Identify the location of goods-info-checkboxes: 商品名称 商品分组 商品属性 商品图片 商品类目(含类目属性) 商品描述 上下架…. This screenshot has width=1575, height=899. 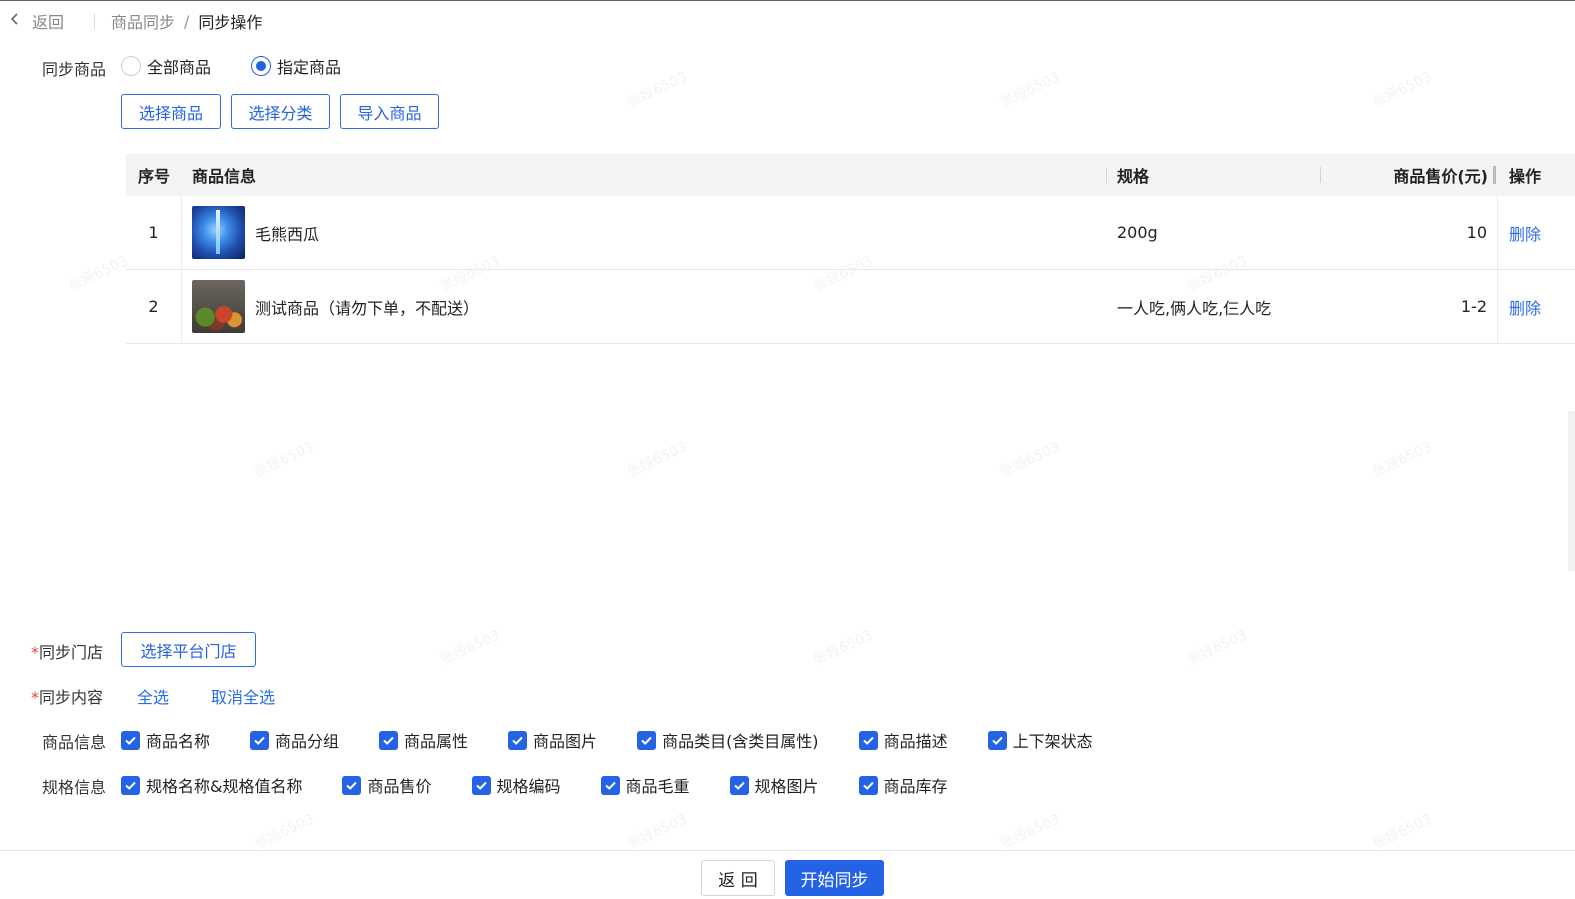
(607, 740).